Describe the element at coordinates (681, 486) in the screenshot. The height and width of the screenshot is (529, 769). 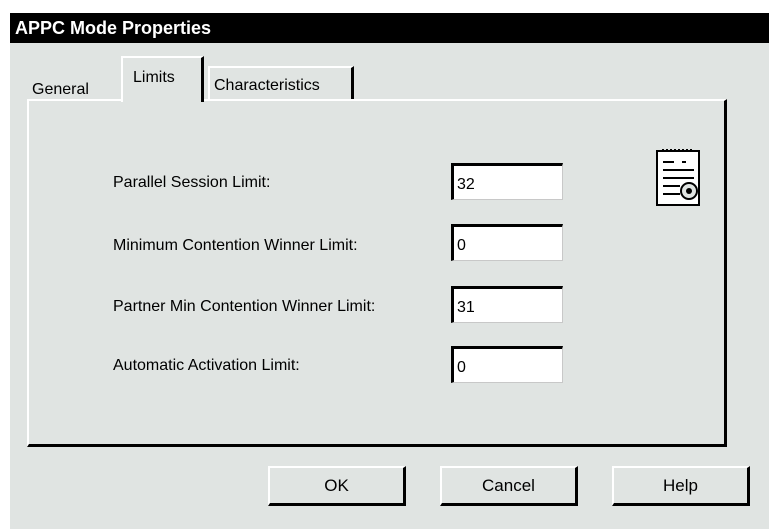
I see `help-button: Help` at that location.